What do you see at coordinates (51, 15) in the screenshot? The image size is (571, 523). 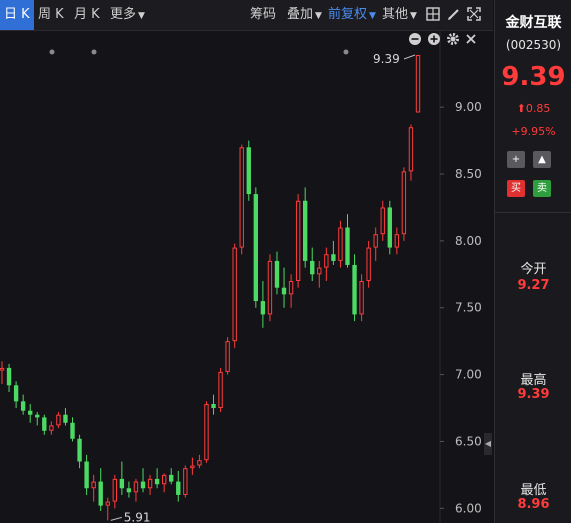 I see `tab-weekly-k: 周 K` at bounding box center [51, 15].